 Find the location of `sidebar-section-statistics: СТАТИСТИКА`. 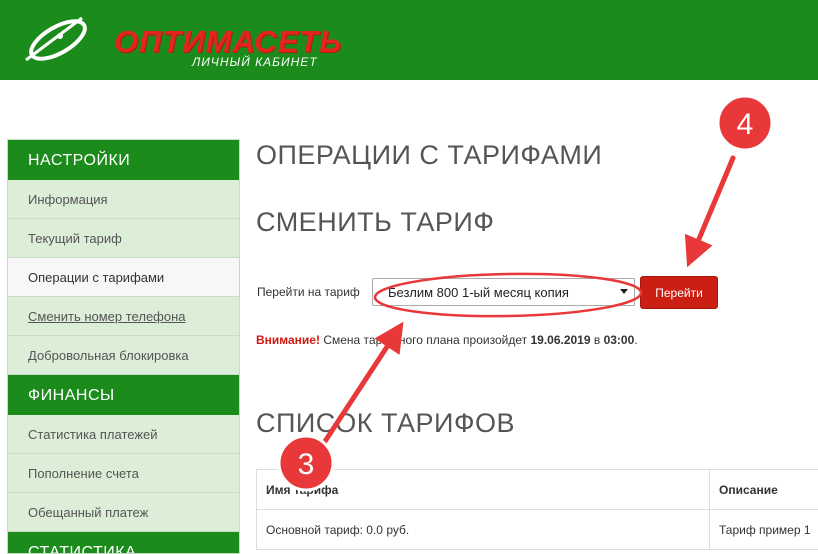

sidebar-section-statistics: СТАТИСТИКА is located at coordinates (123, 542).